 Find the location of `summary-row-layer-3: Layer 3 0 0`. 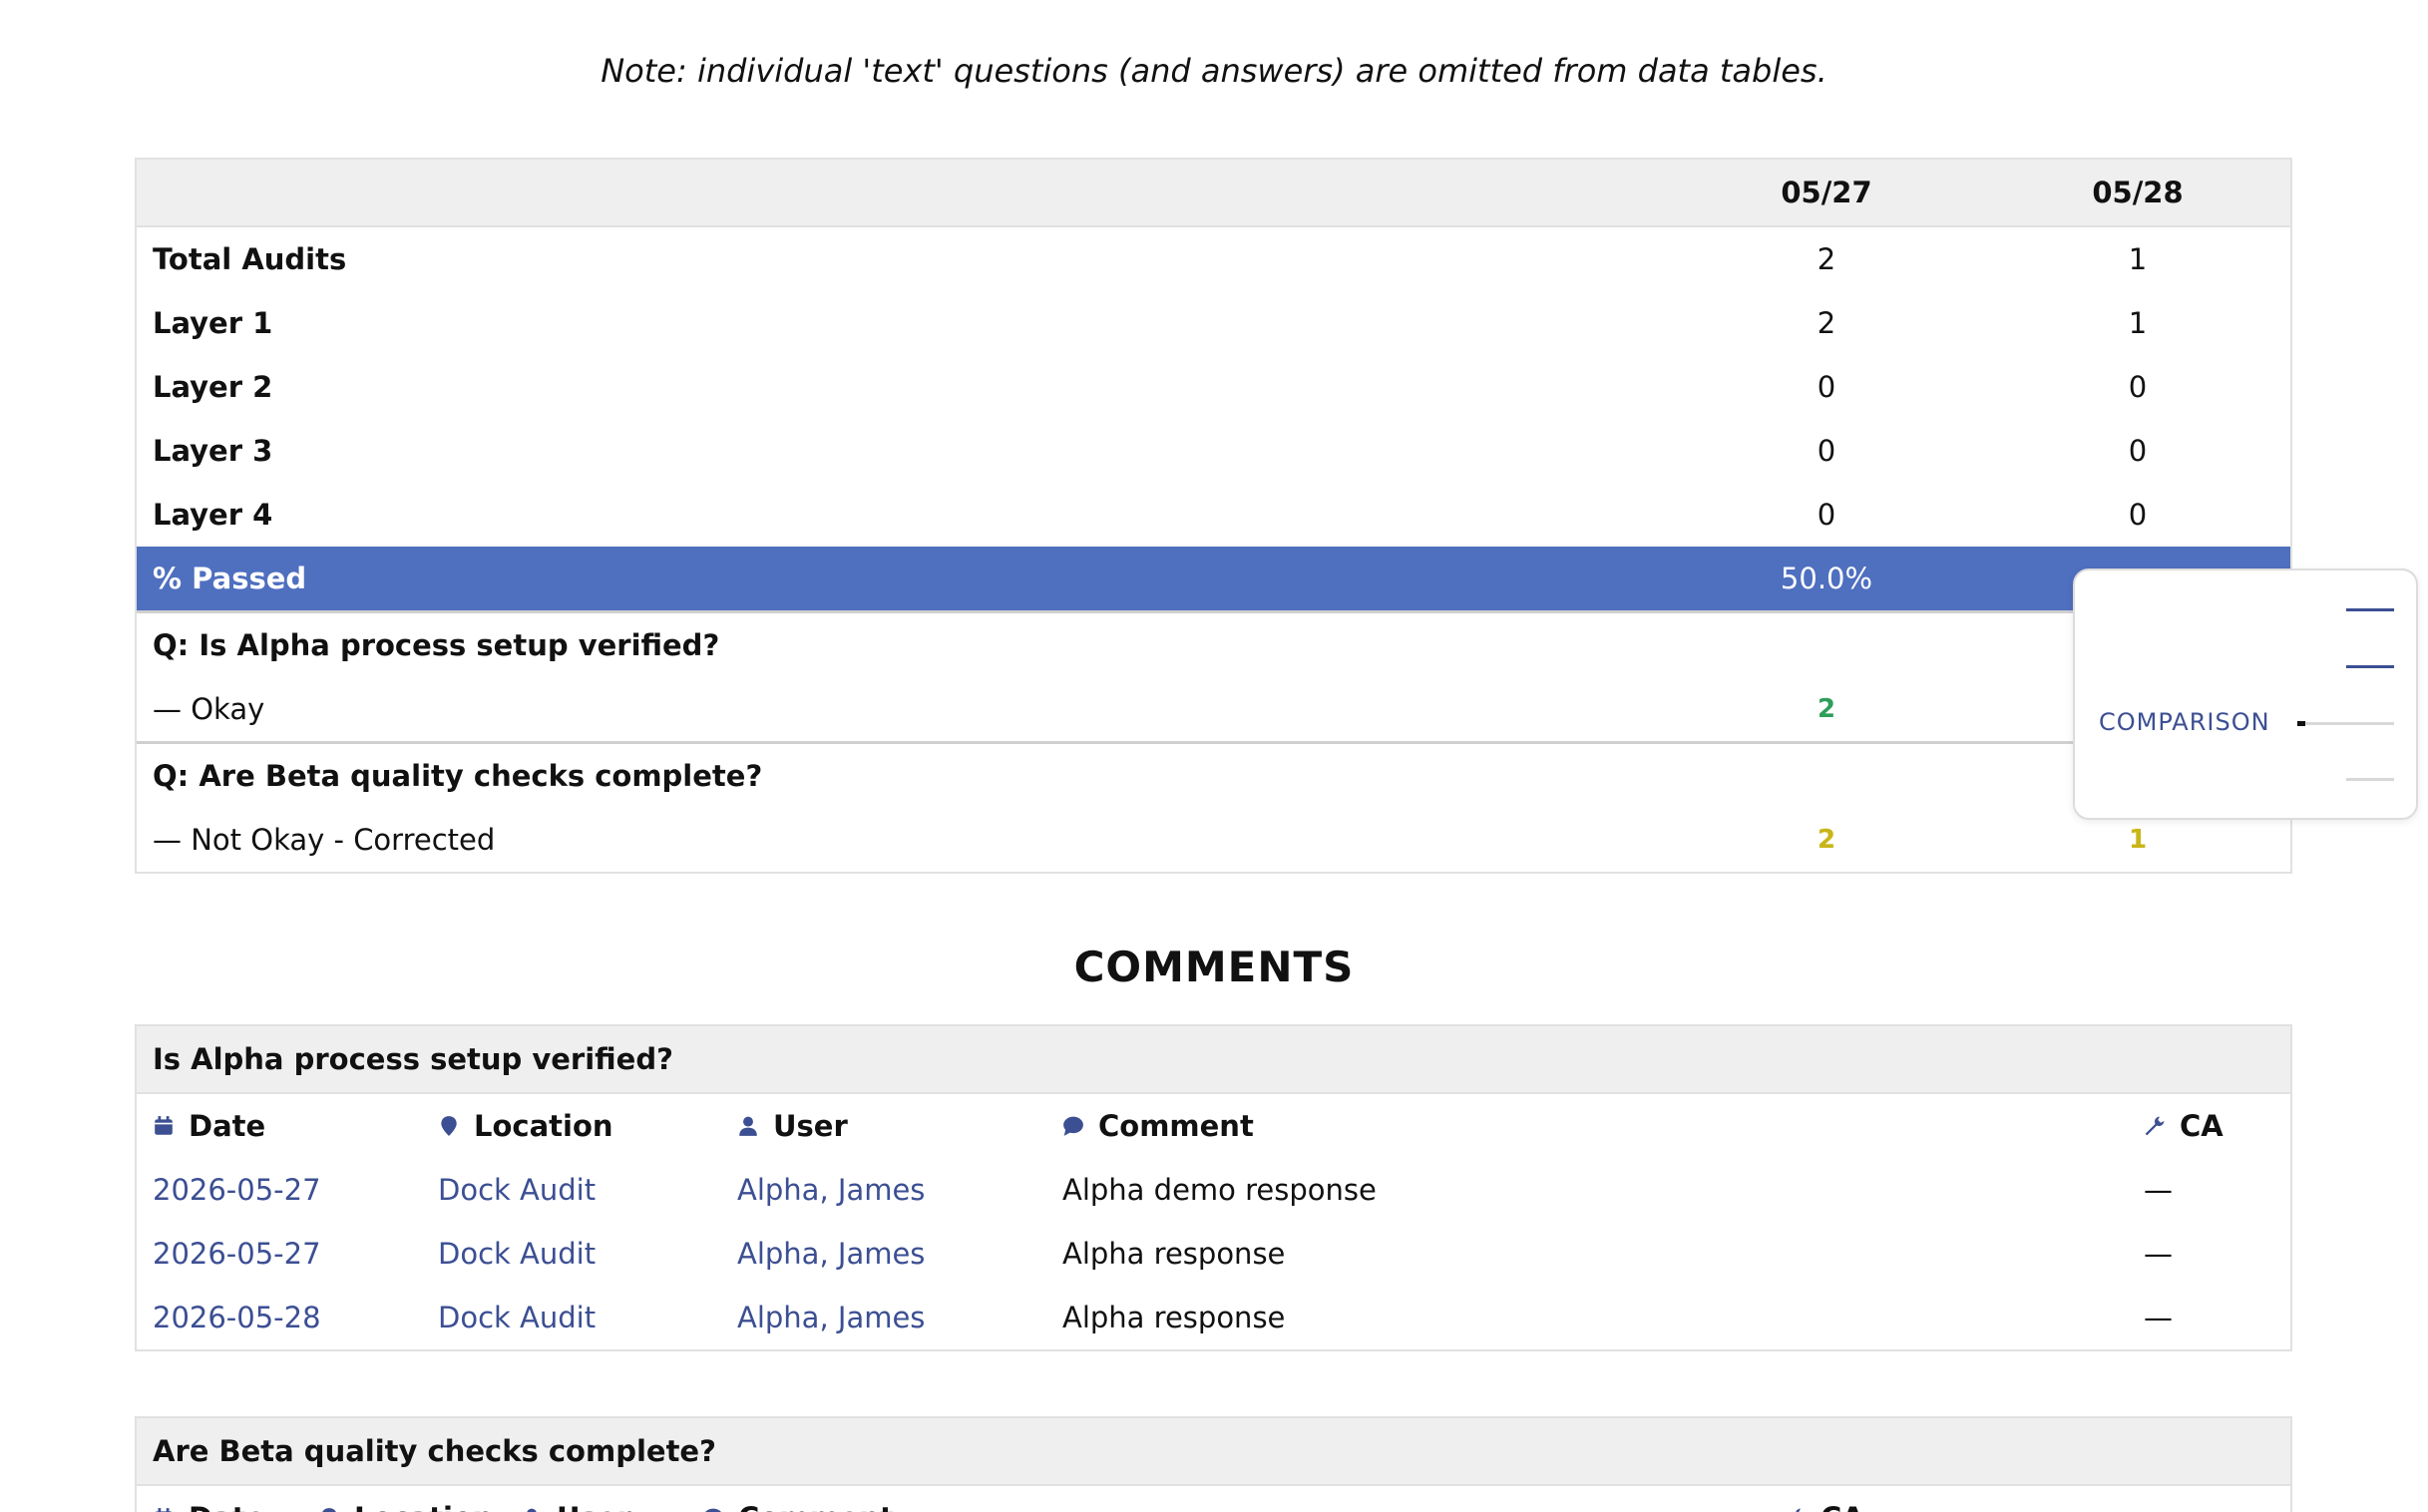

summary-row-layer-3: Layer 3 0 0 is located at coordinates (1213, 451).